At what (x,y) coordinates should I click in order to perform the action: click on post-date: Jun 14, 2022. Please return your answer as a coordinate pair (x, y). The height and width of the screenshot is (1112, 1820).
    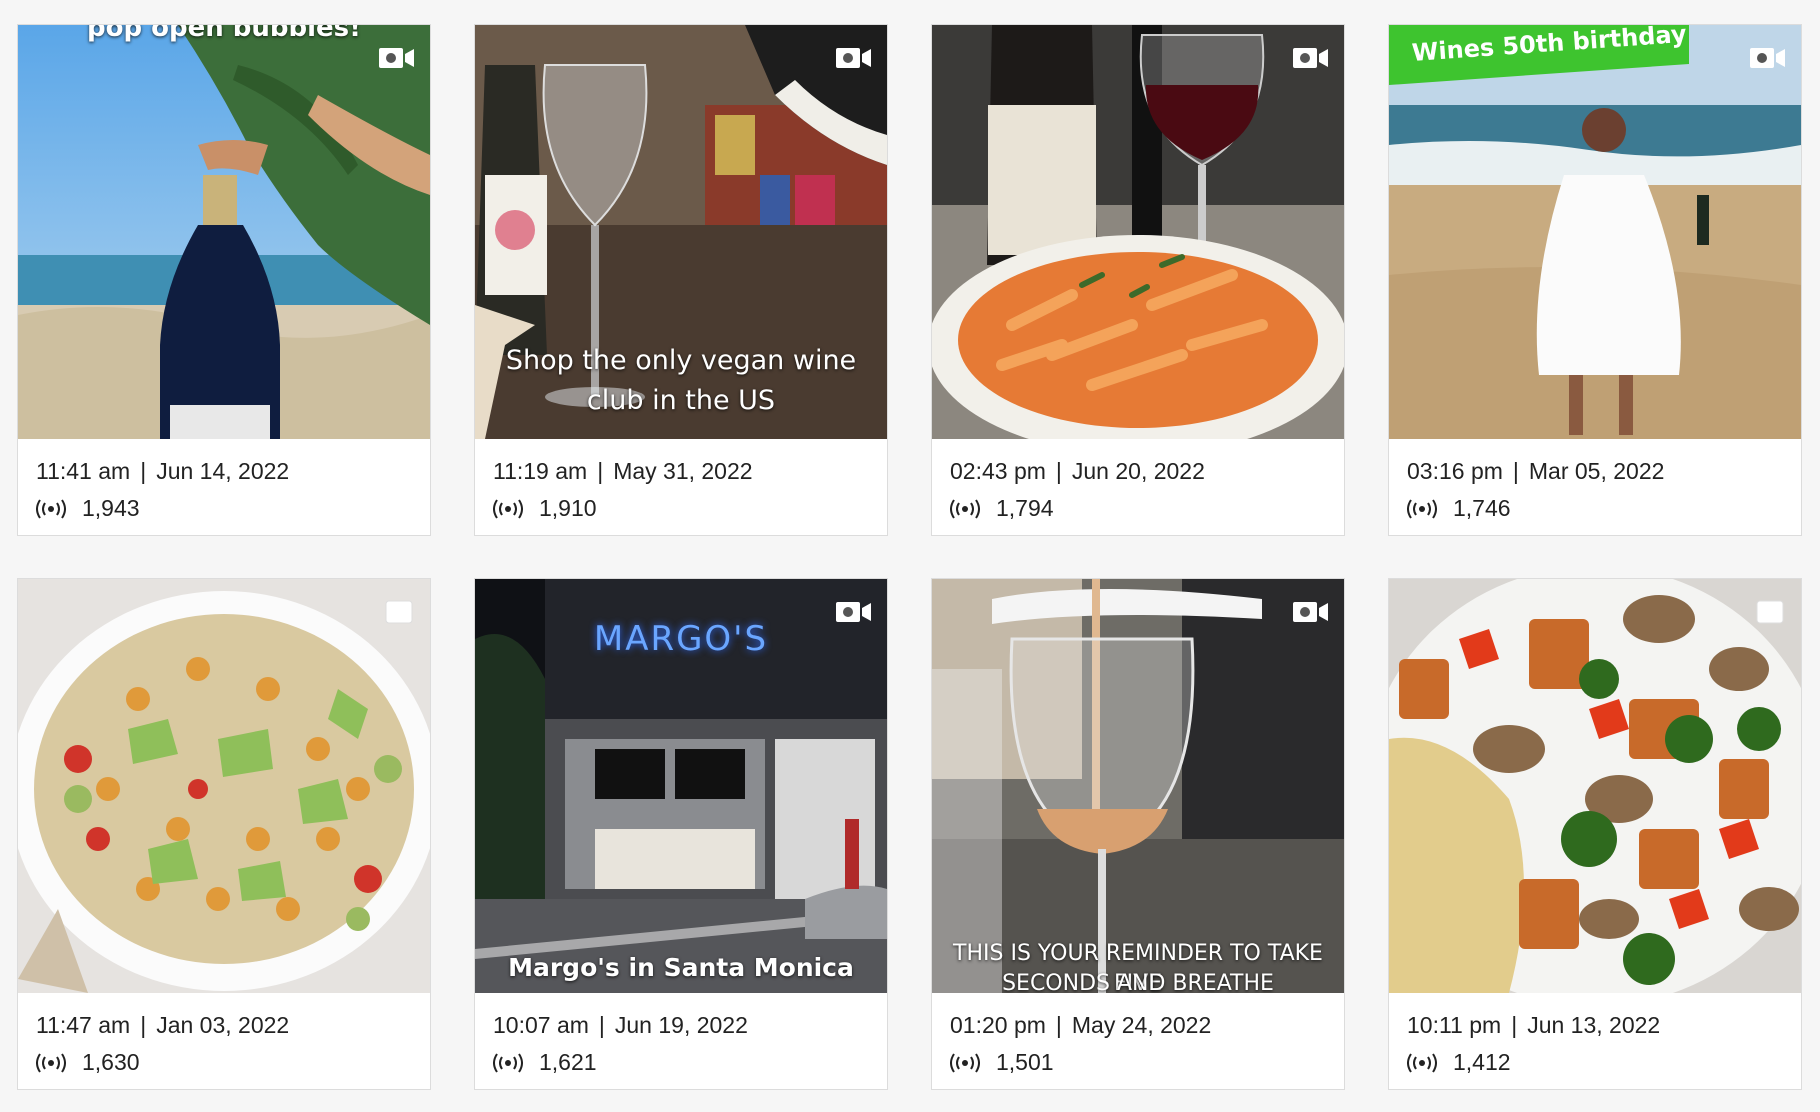
    Looking at the image, I should click on (223, 470).